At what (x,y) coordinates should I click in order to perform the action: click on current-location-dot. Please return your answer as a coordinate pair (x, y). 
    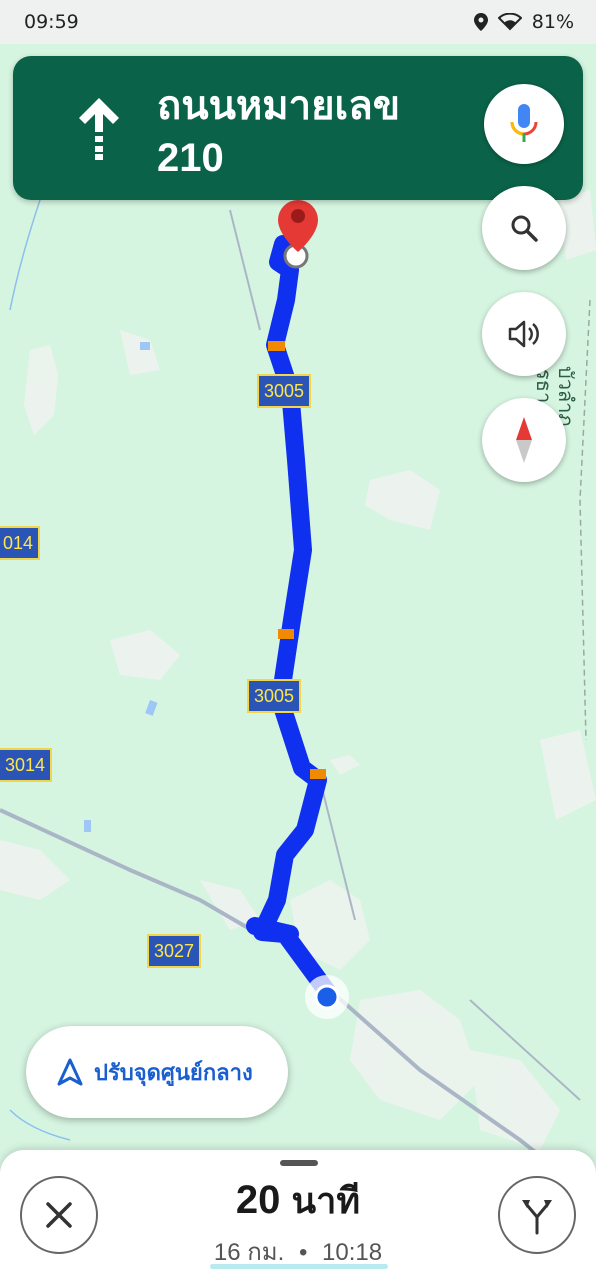
    Looking at the image, I should click on (327, 997).